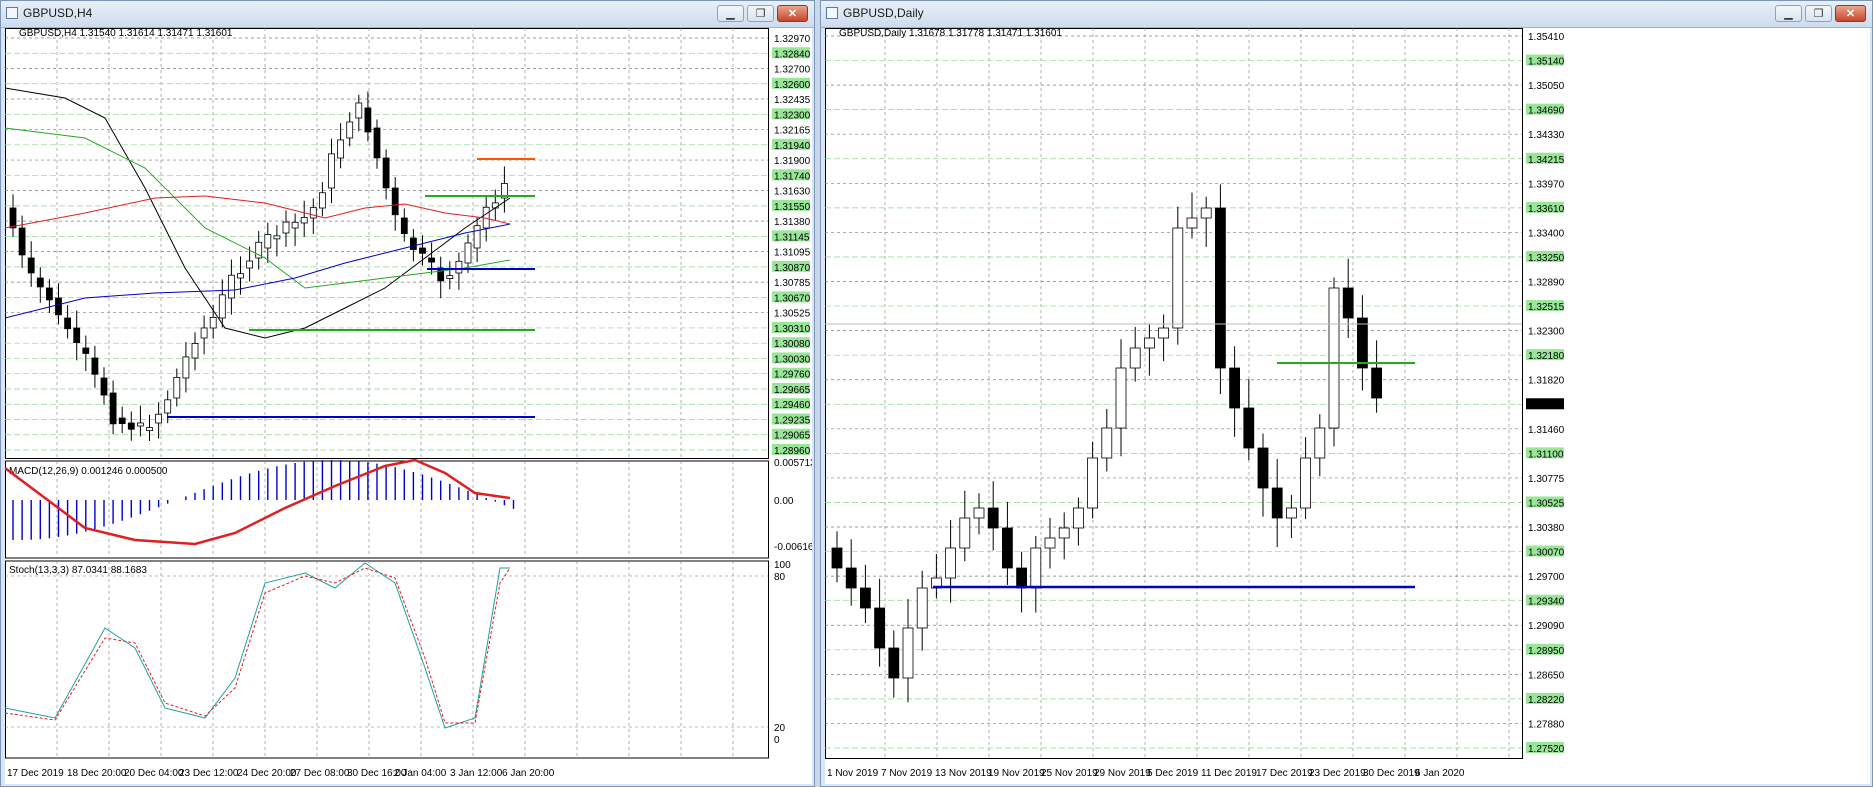 Image resolution: width=1873 pixels, height=787 pixels. What do you see at coordinates (267, 773) in the screenshot?
I see `time-tick-label: 24 Dec 20:00` at bounding box center [267, 773].